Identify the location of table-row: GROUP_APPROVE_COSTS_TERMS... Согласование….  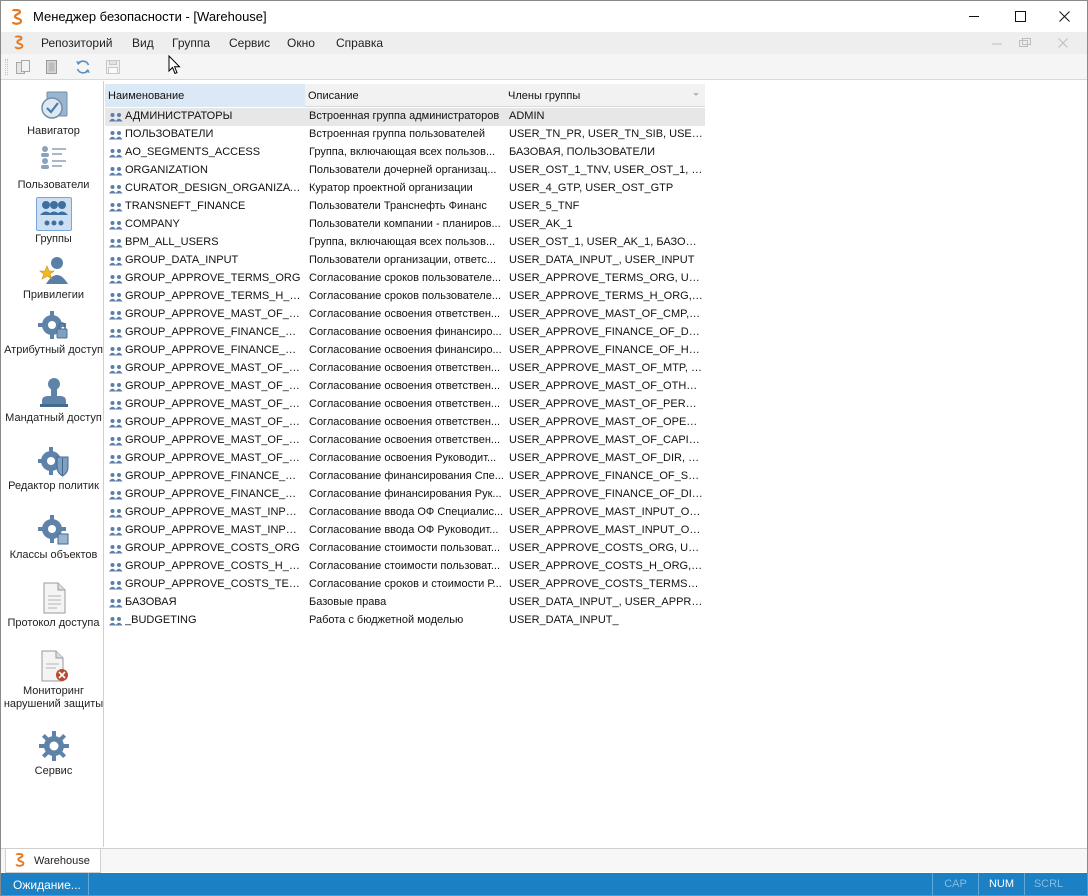
(405, 585).